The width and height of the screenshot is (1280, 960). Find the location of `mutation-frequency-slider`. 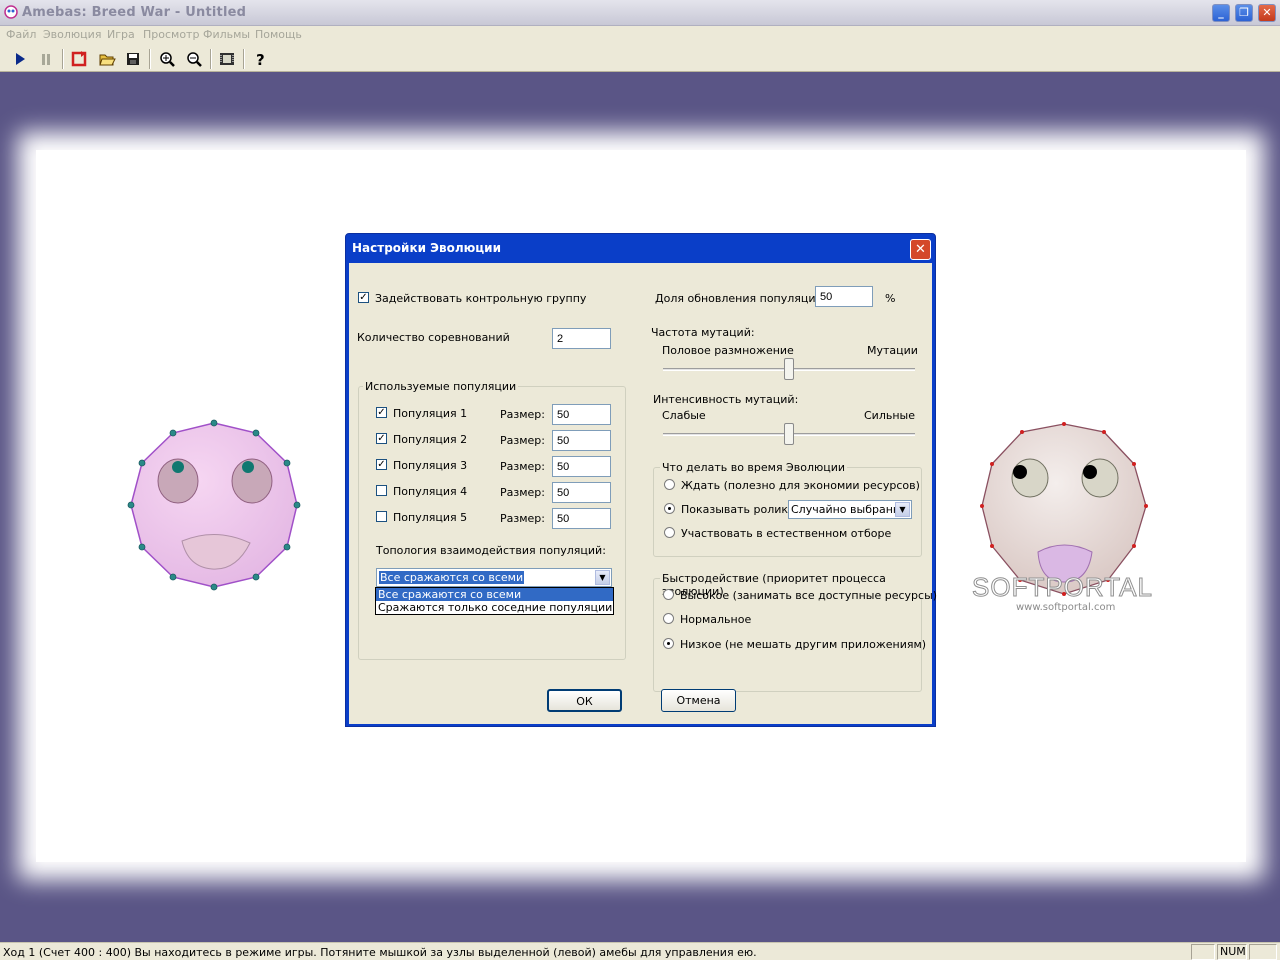

mutation-frequency-slider is located at coordinates (789, 369).